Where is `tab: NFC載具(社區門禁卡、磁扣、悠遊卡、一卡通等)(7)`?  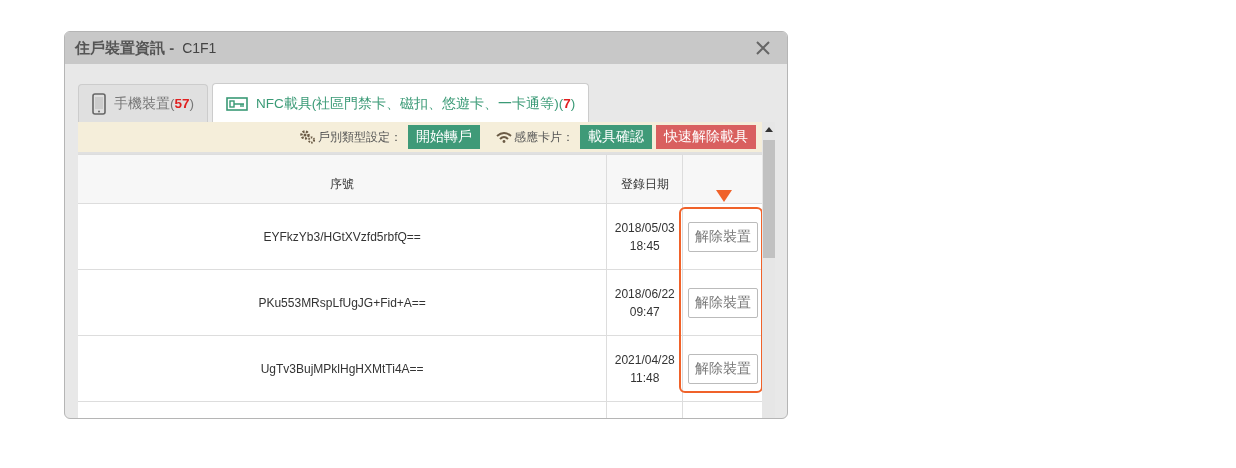
tab: NFC載具(社區門禁卡、磁扣、悠遊卡、一卡通等)(7) is located at coordinates (401, 103).